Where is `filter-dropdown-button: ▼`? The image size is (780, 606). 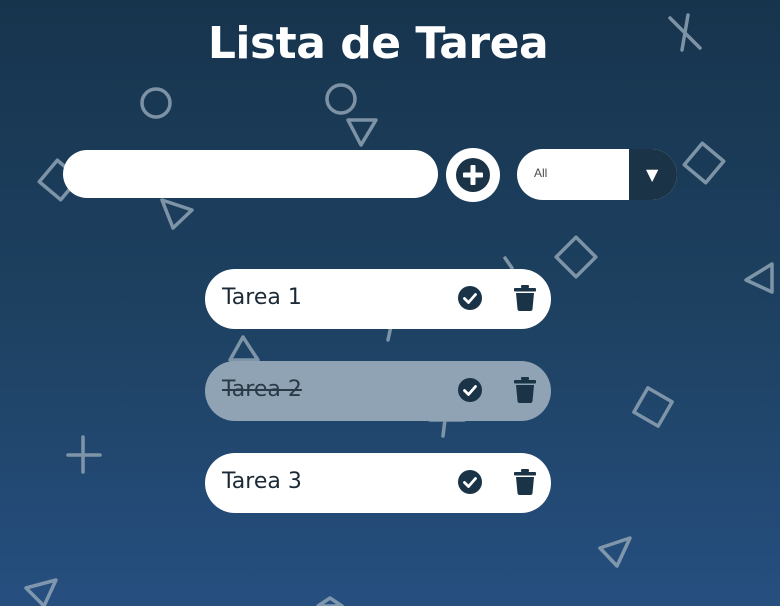
filter-dropdown-button: ▼ is located at coordinates (653, 174).